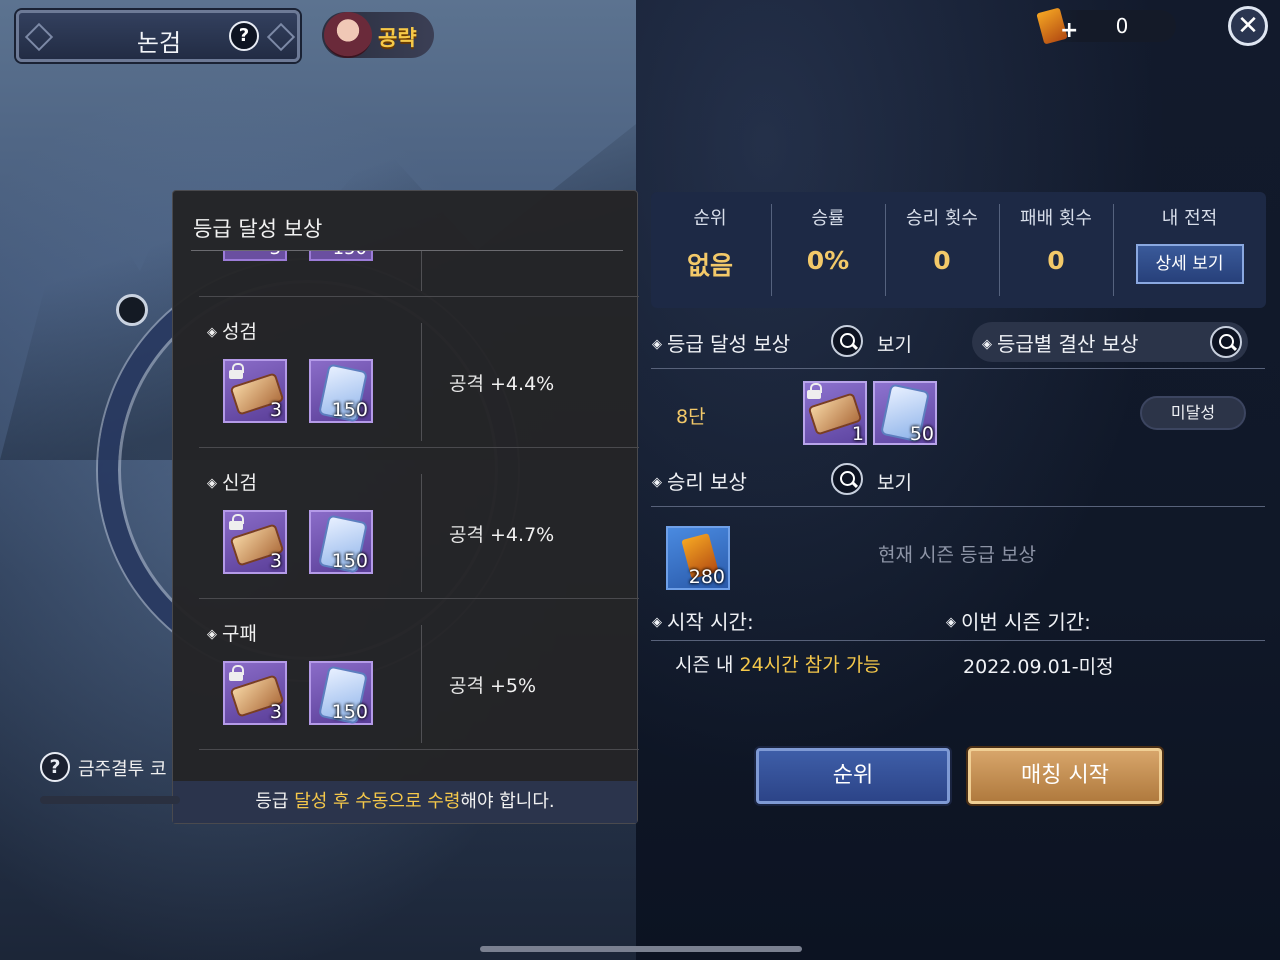  Describe the element at coordinates (1060, 342) in the screenshot. I see `season-tab-label: 등급별 결산 보상` at that location.